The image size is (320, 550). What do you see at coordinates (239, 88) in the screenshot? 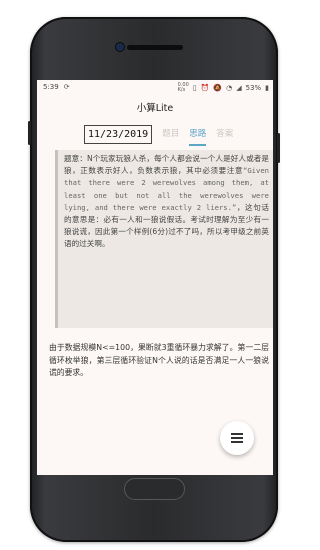
I see `signal-icon: ◢` at bounding box center [239, 88].